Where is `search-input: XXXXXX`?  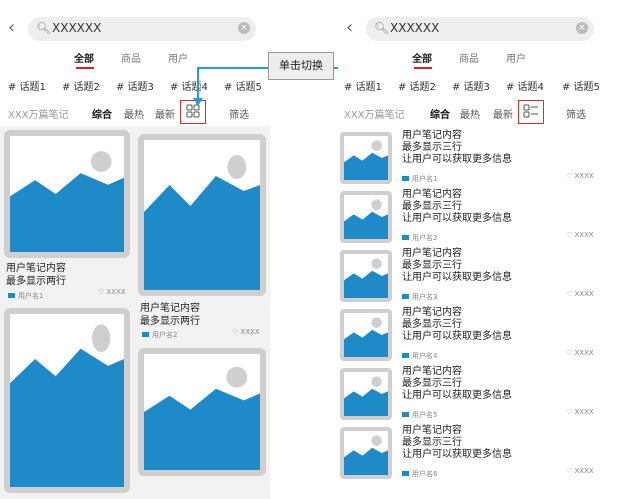
search-input: XXXXXX is located at coordinates (414, 28).